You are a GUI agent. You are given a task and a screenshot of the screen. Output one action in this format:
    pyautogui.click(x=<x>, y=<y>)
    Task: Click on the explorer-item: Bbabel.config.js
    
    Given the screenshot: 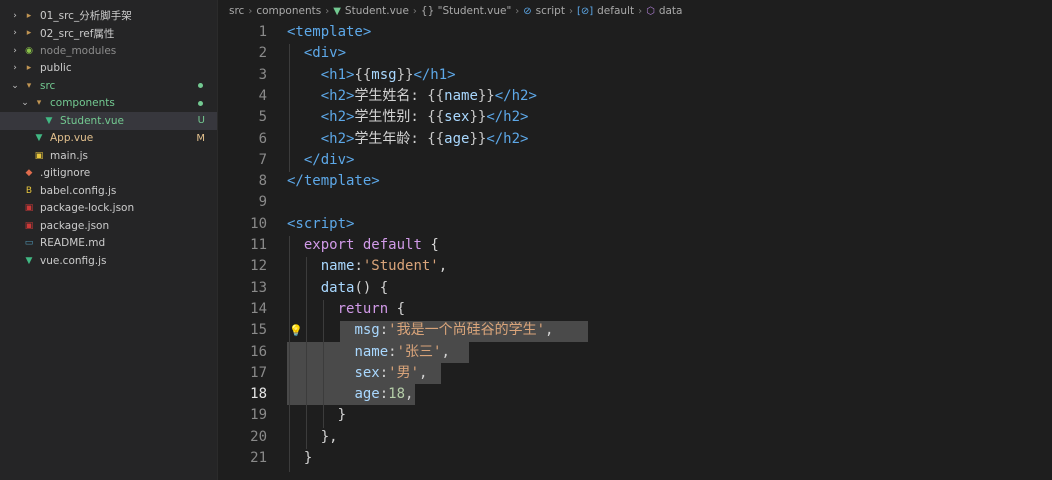 What is the action you would take?
    pyautogui.click(x=108, y=191)
    